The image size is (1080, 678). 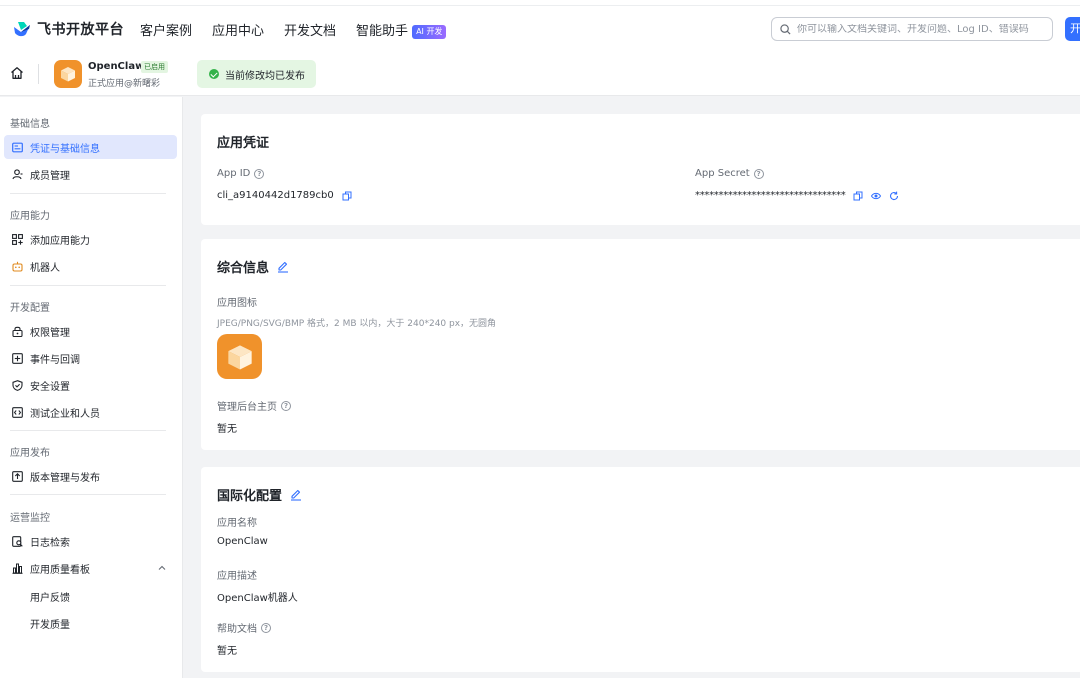 I want to click on help-doc-label: 帮助文档 ?, so click(x=244, y=627).